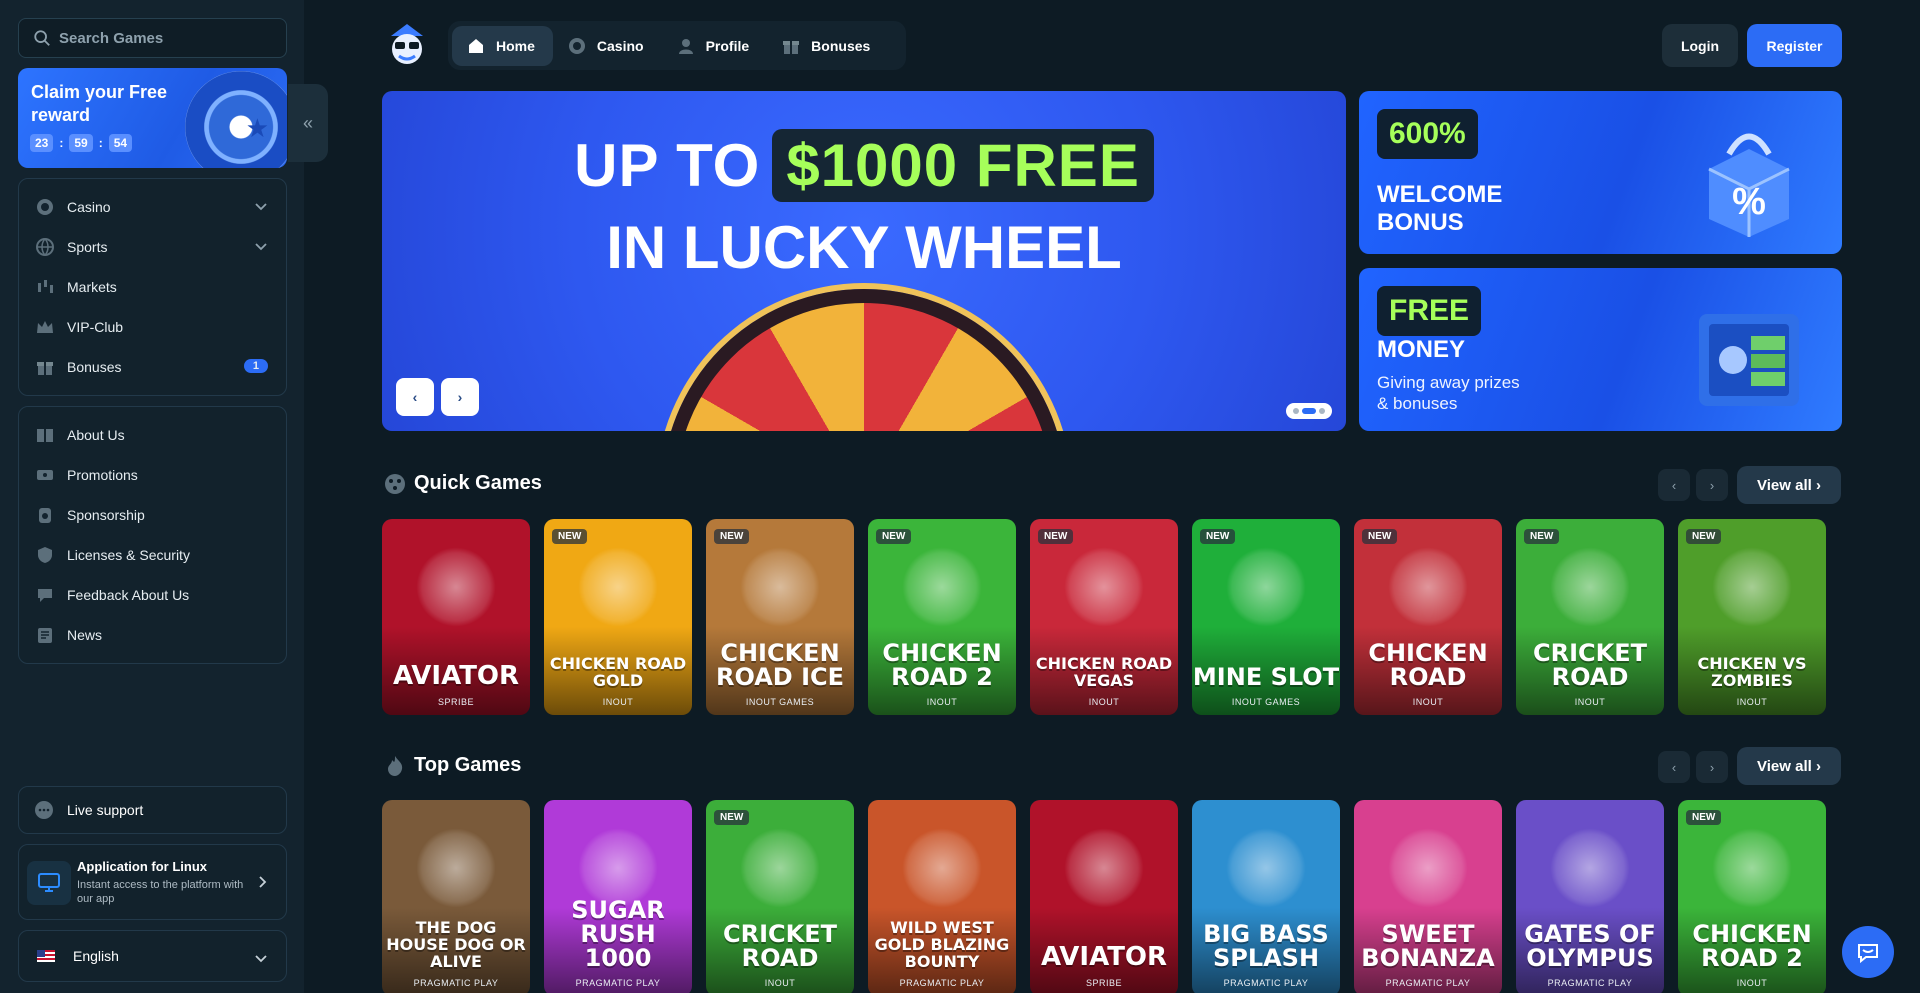 This screenshot has height=993, width=1920. Describe the element at coordinates (142, 866) in the screenshot. I see `app-title: Application for Linux` at that location.